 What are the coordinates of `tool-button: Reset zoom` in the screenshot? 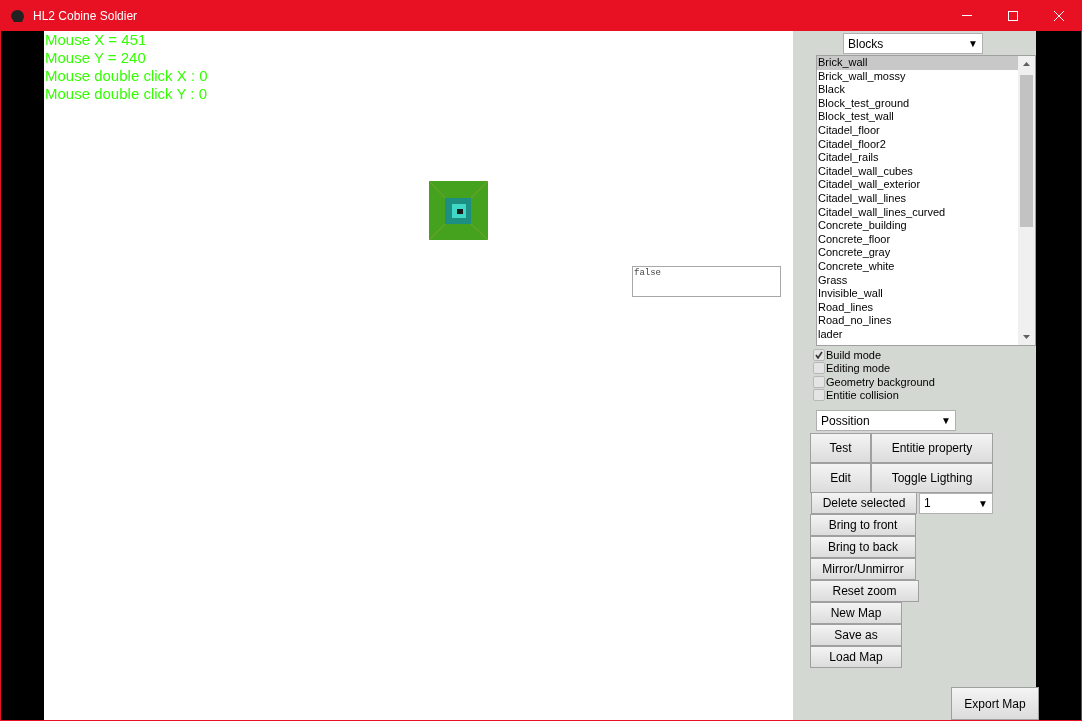 It's located at (864, 591).